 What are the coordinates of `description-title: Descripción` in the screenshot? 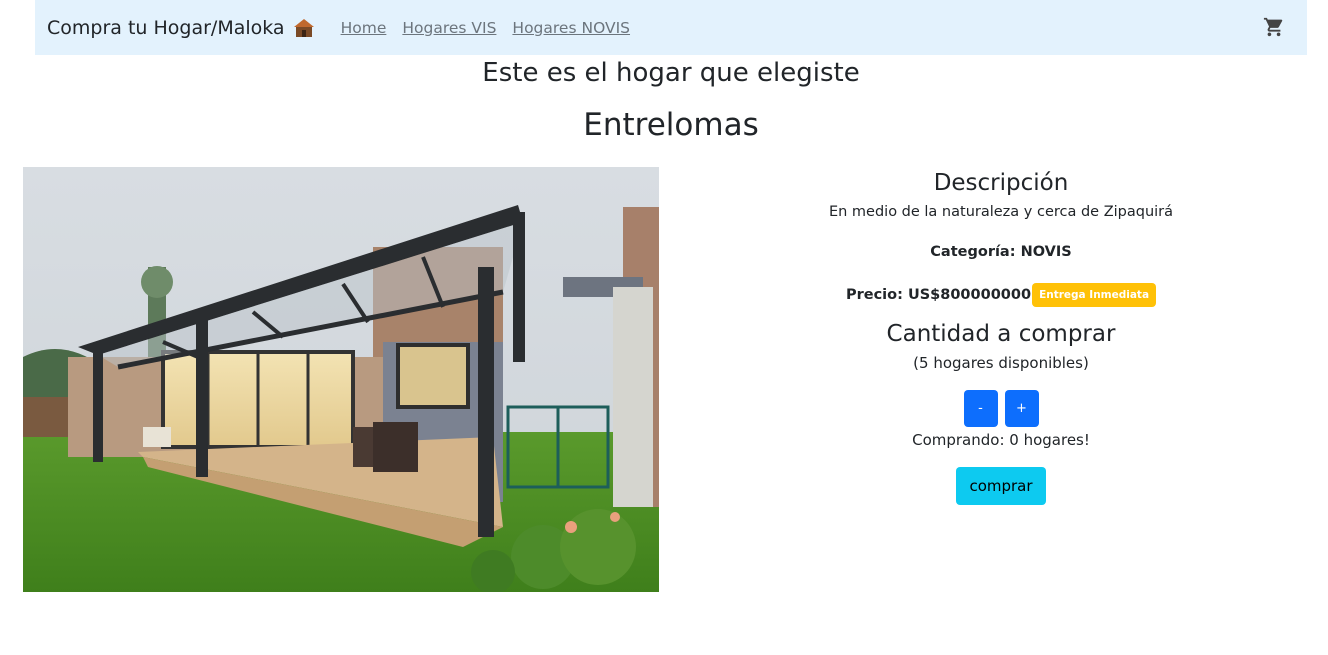 It's located at (1001, 183).